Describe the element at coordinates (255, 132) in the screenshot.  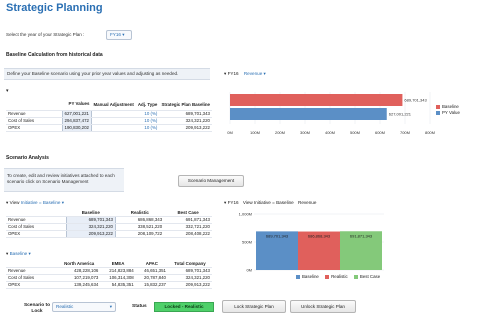
I see `x-tick-label: 100M` at that location.